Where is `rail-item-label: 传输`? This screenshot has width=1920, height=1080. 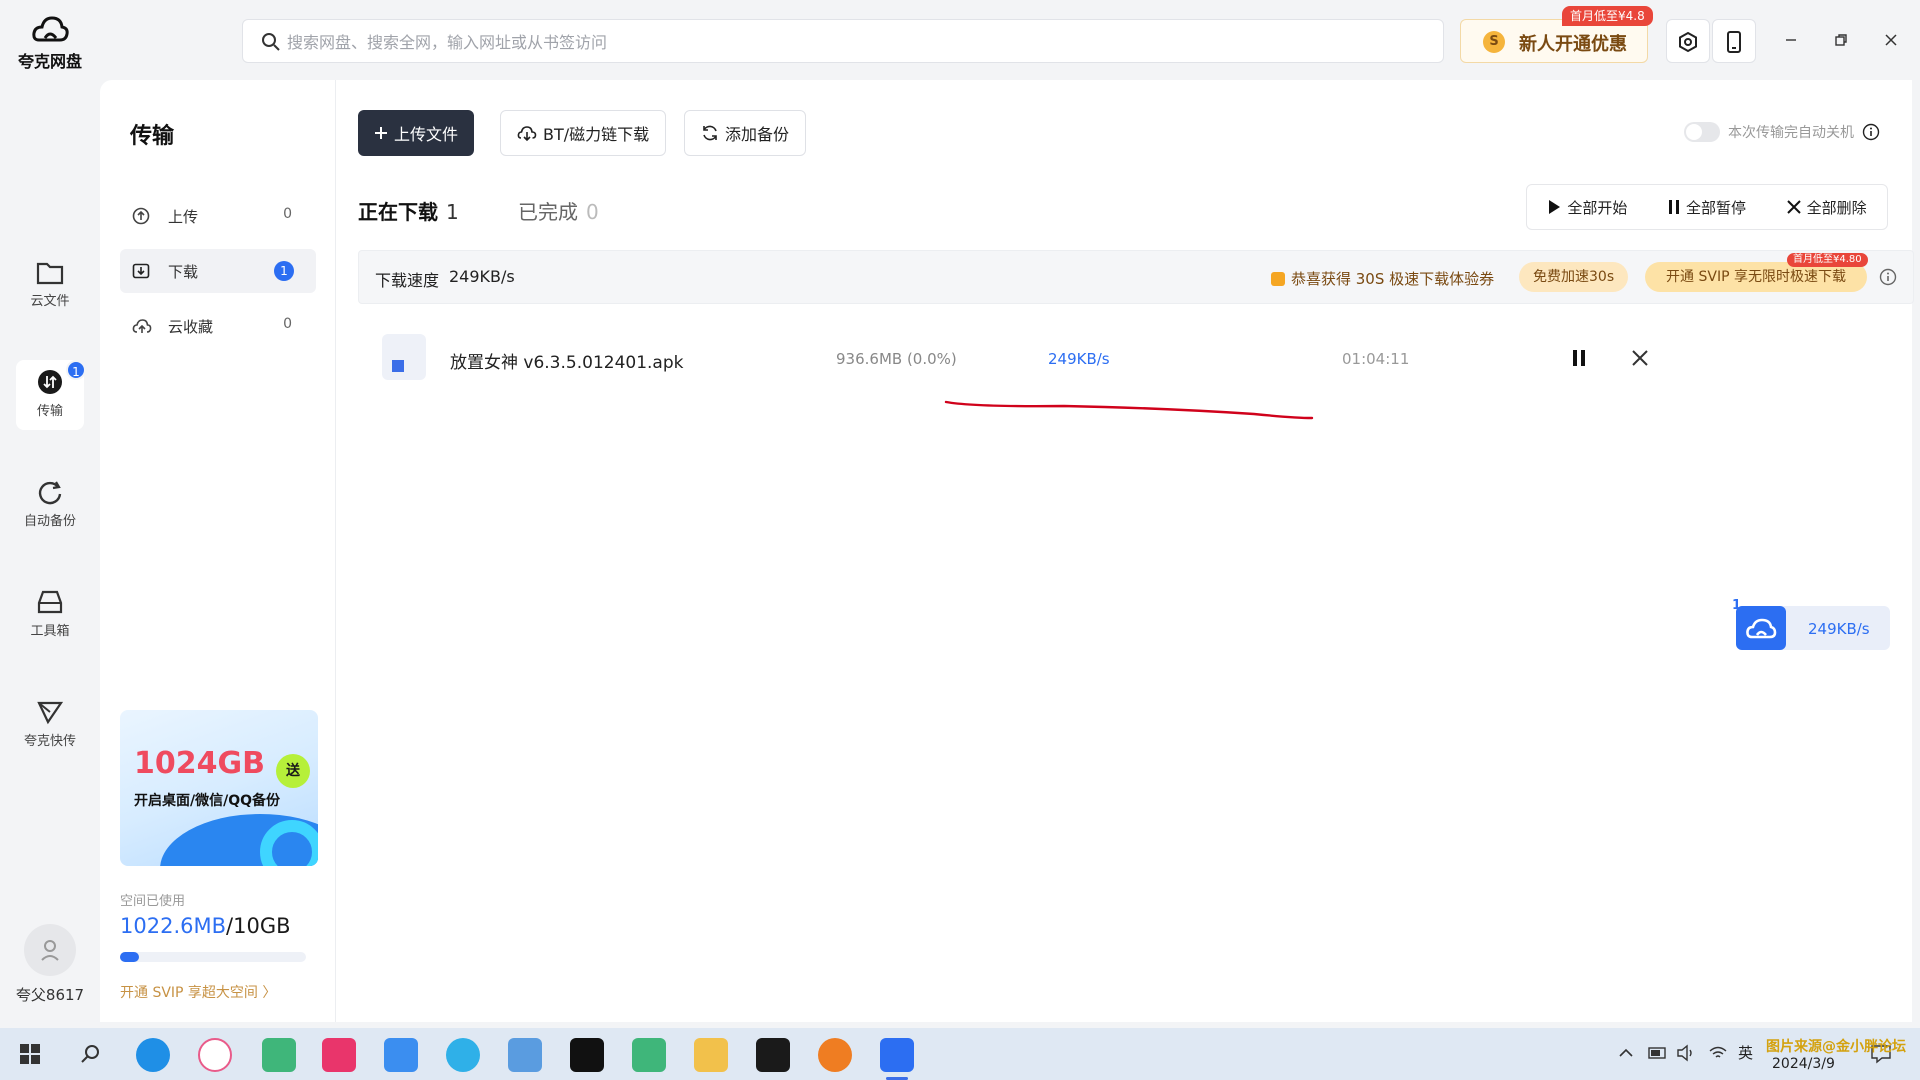
rail-item-label: 传输 is located at coordinates (49, 411).